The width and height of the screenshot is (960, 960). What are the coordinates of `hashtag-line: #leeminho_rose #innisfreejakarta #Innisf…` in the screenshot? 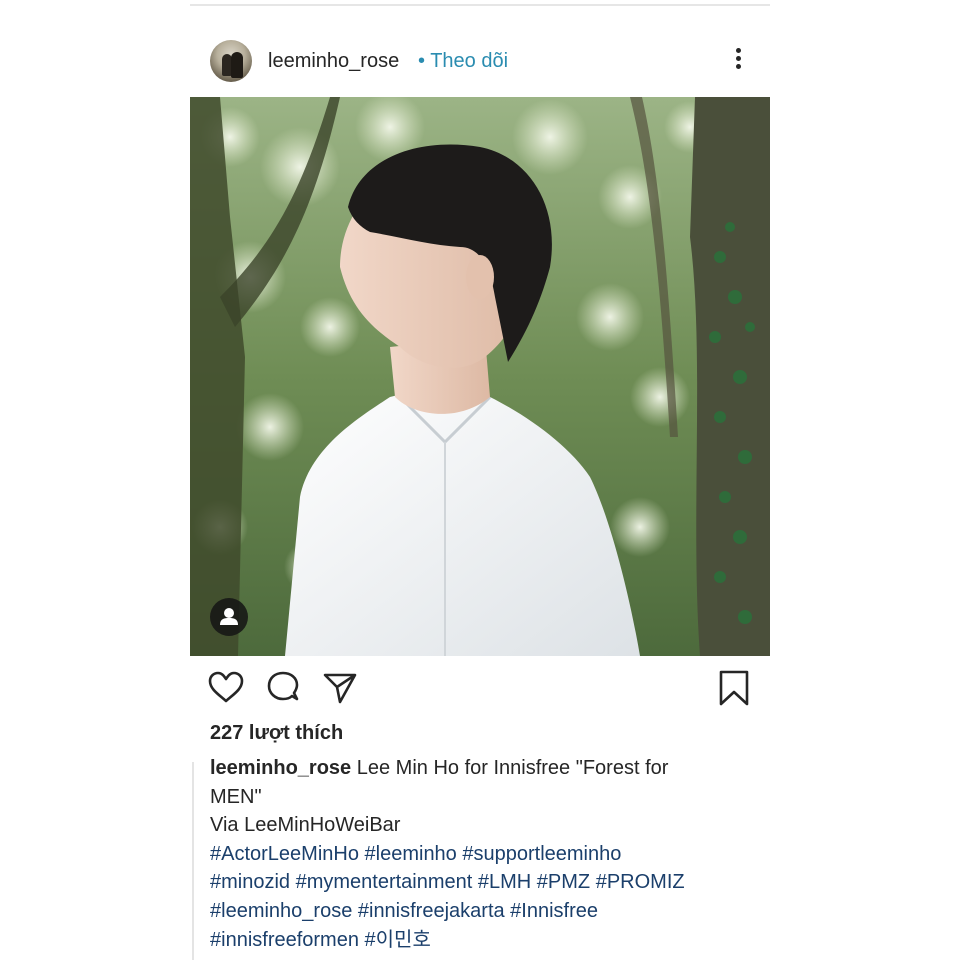 It's located at (480, 911).